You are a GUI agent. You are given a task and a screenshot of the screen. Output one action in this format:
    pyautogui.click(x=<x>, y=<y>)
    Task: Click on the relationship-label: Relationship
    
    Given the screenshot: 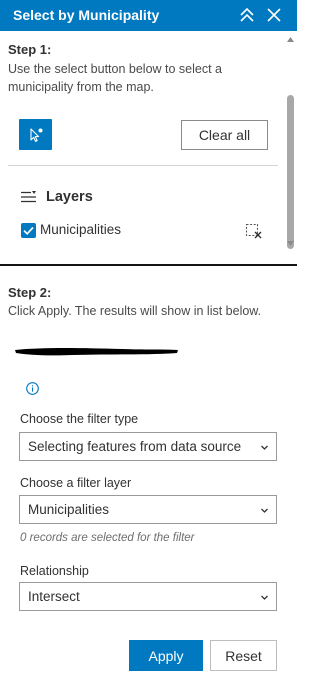 What is the action you would take?
    pyautogui.click(x=54, y=571)
    